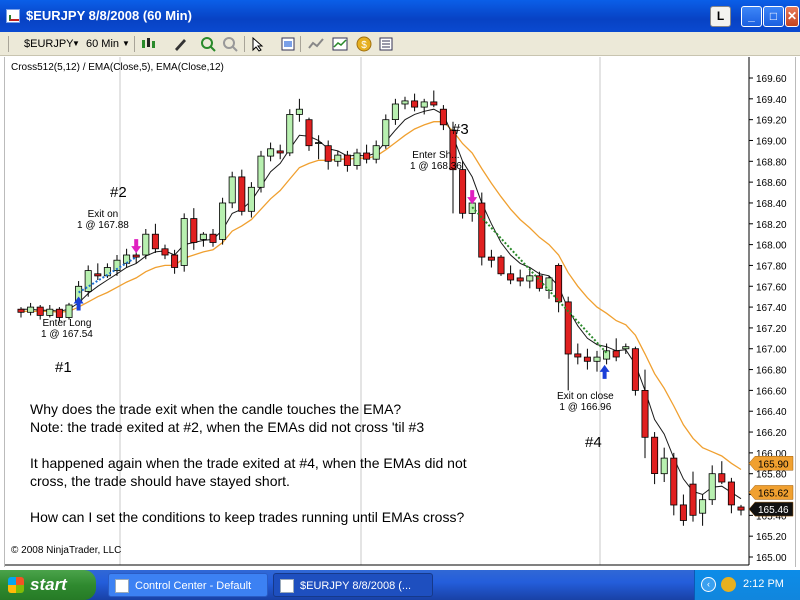  What do you see at coordinates (771, 537) in the screenshot?
I see `price-tick-label: 165.20` at bounding box center [771, 537].